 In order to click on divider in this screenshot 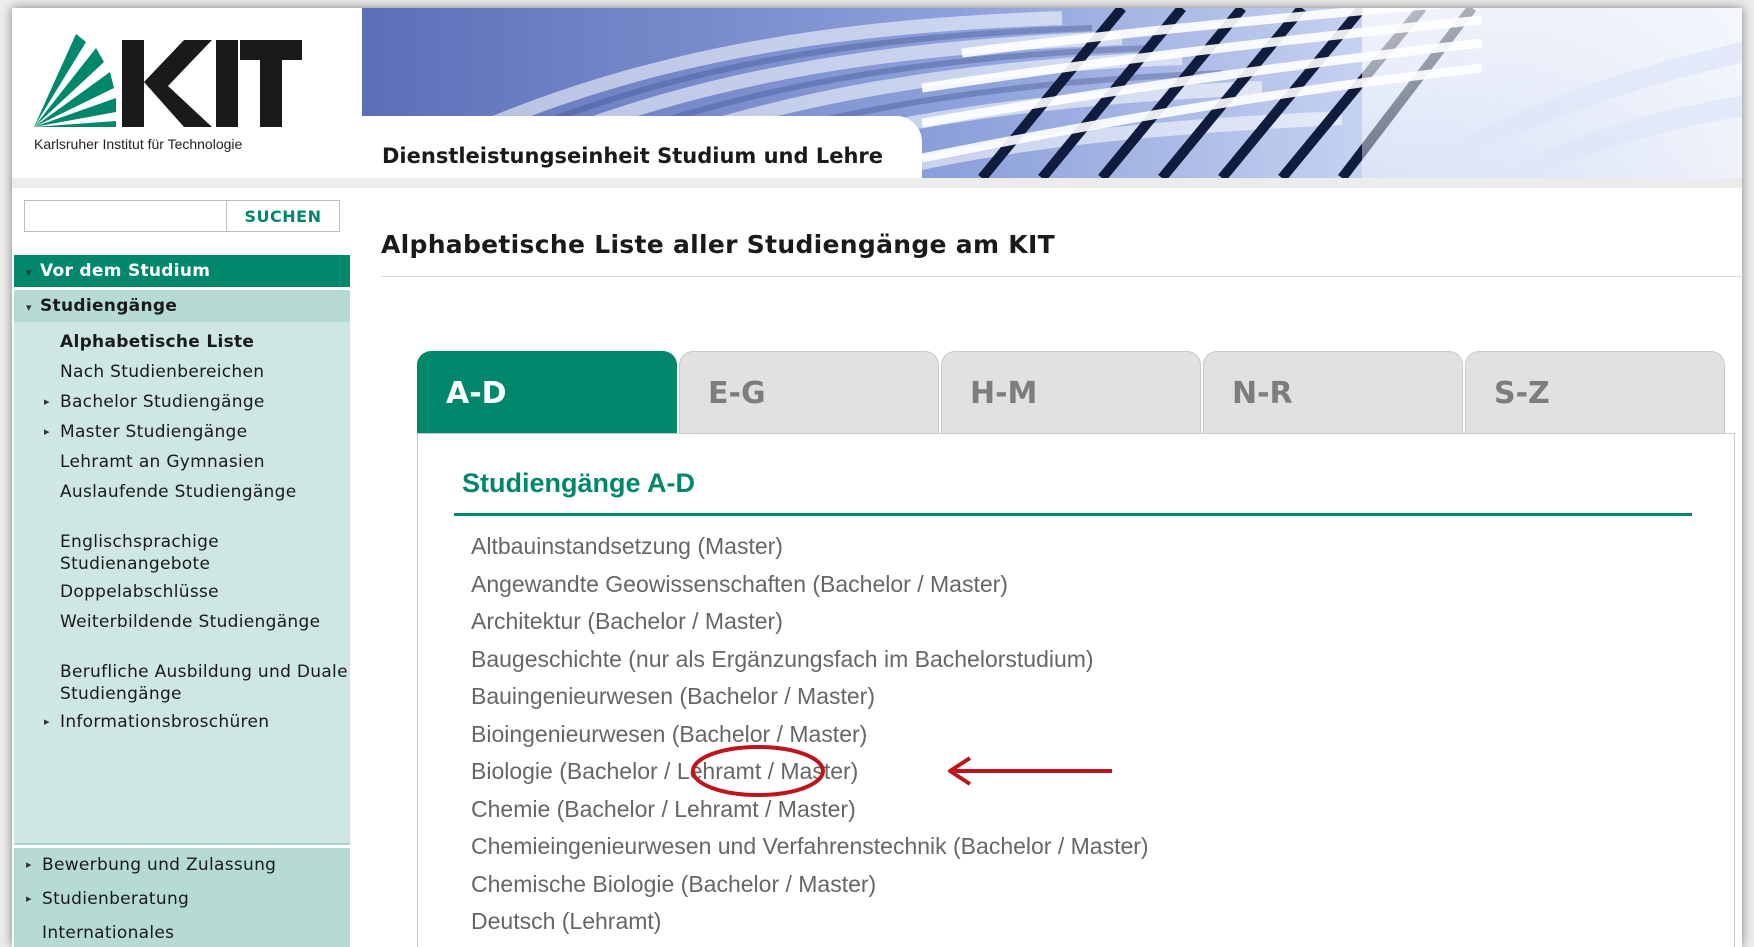, I will do `click(1061, 276)`.